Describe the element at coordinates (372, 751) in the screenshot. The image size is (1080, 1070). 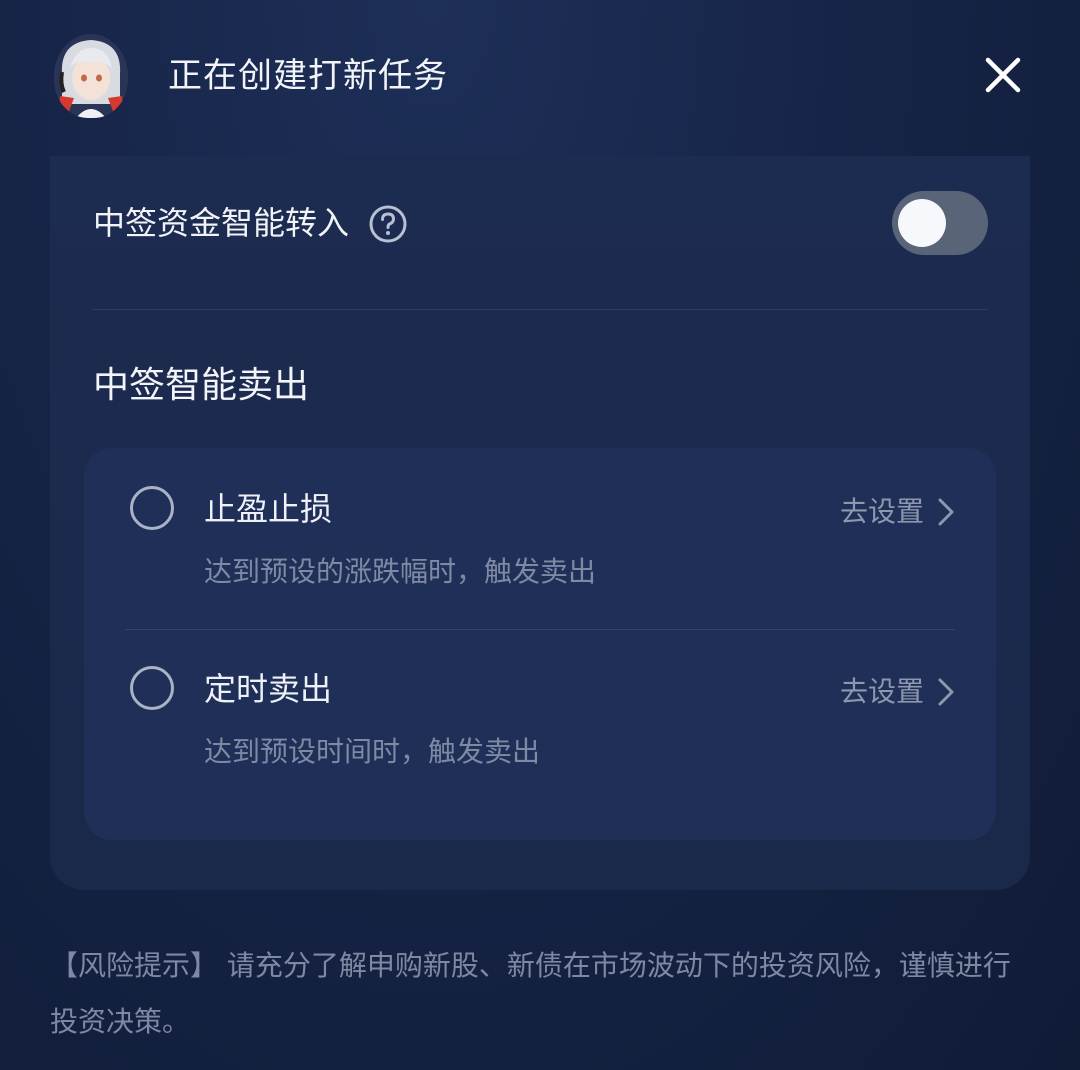
I see `option-description: 达到预设时间时，触发卖出` at that location.